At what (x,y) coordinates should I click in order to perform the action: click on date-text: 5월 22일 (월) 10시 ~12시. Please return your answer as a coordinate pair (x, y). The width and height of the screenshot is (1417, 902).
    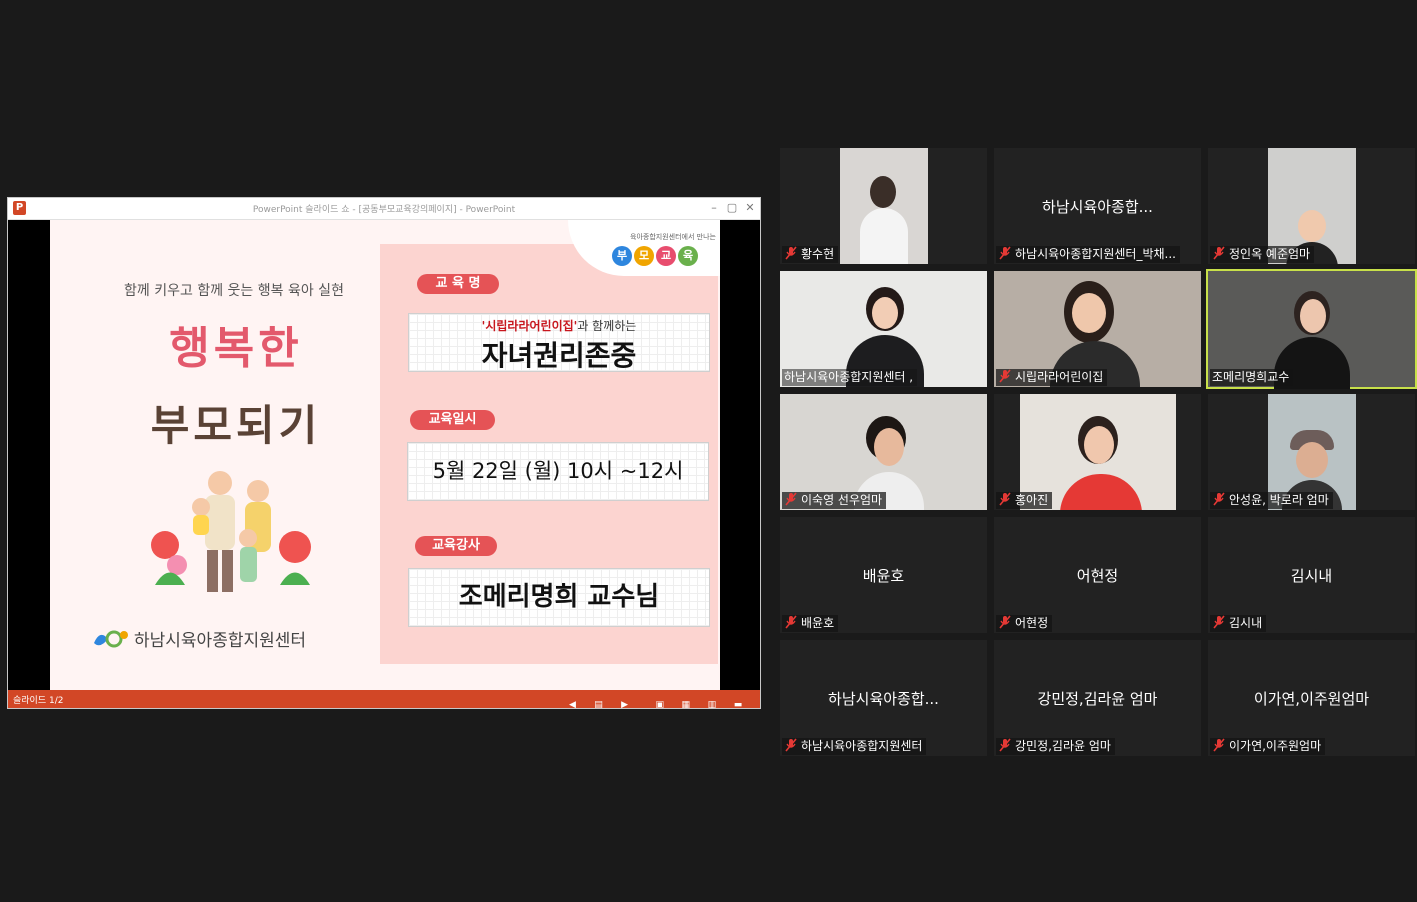
    Looking at the image, I should click on (558, 471).